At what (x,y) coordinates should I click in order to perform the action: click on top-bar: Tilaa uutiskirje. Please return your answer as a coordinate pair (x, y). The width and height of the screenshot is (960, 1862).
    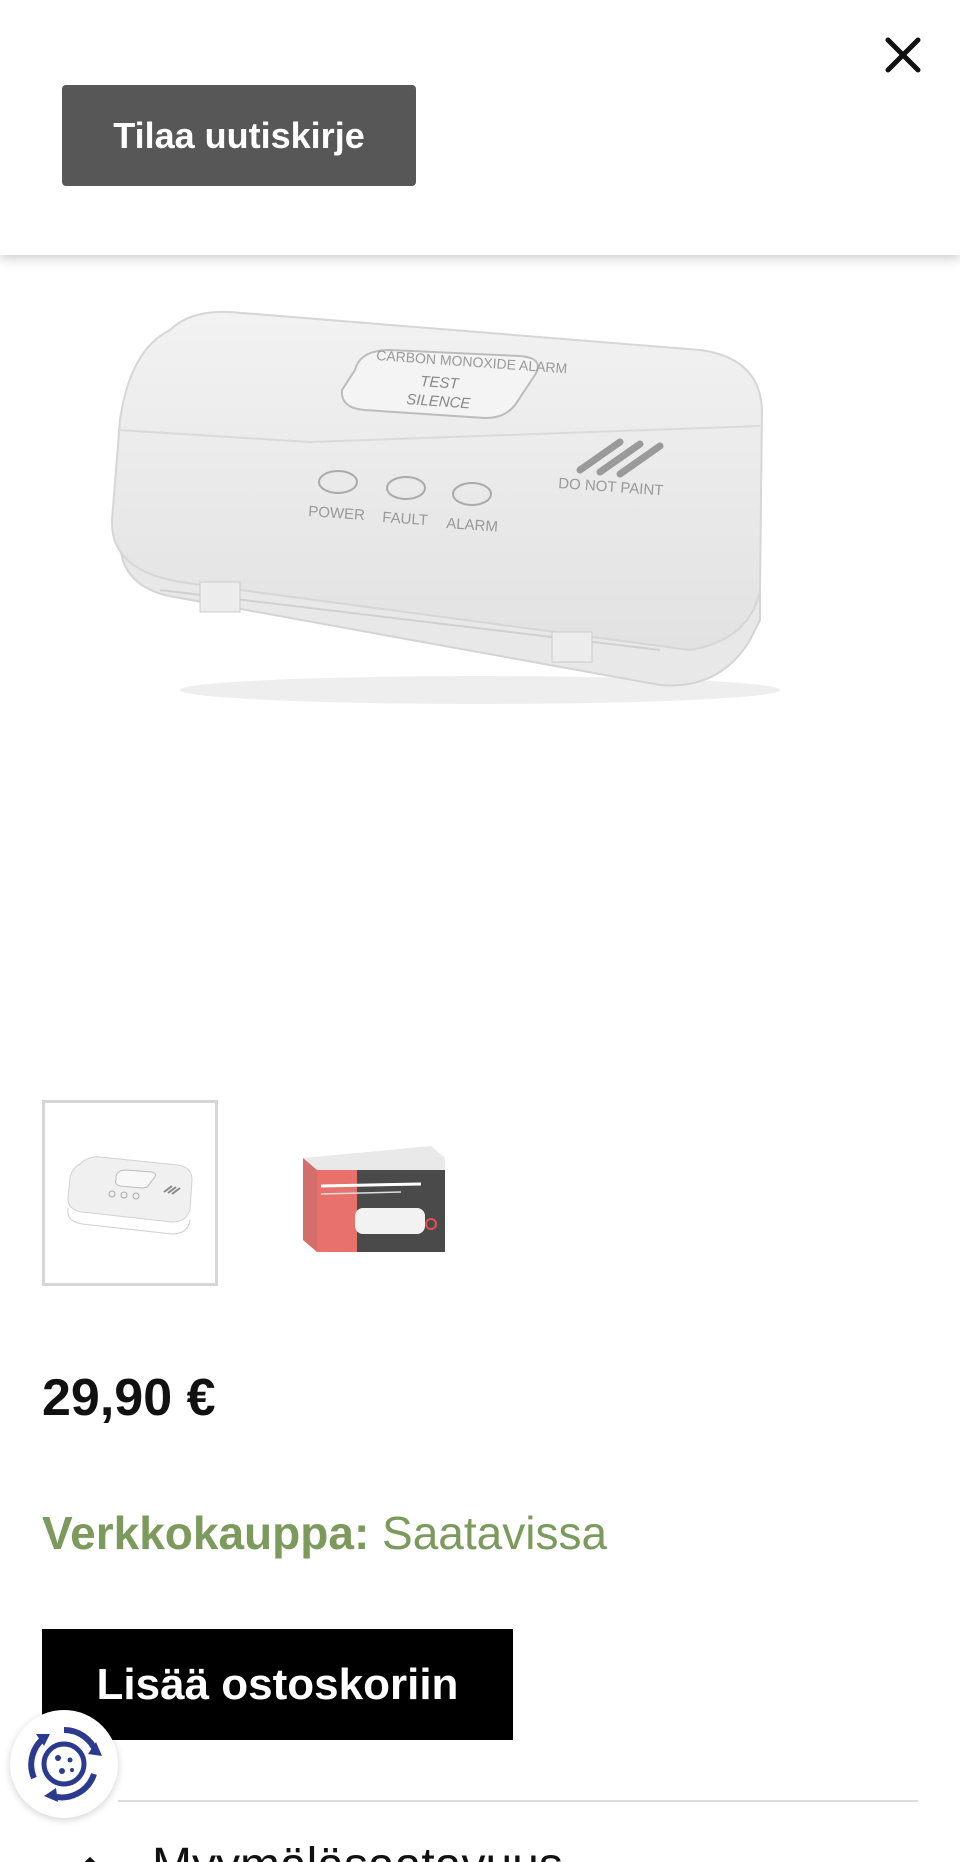
    Looking at the image, I should click on (480, 127).